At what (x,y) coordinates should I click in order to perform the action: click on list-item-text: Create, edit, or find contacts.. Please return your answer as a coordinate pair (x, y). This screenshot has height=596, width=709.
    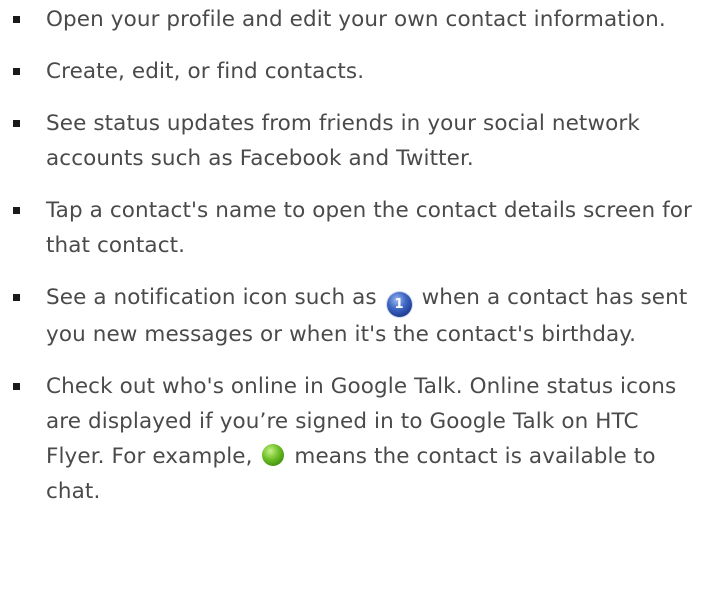
    Looking at the image, I should click on (205, 71).